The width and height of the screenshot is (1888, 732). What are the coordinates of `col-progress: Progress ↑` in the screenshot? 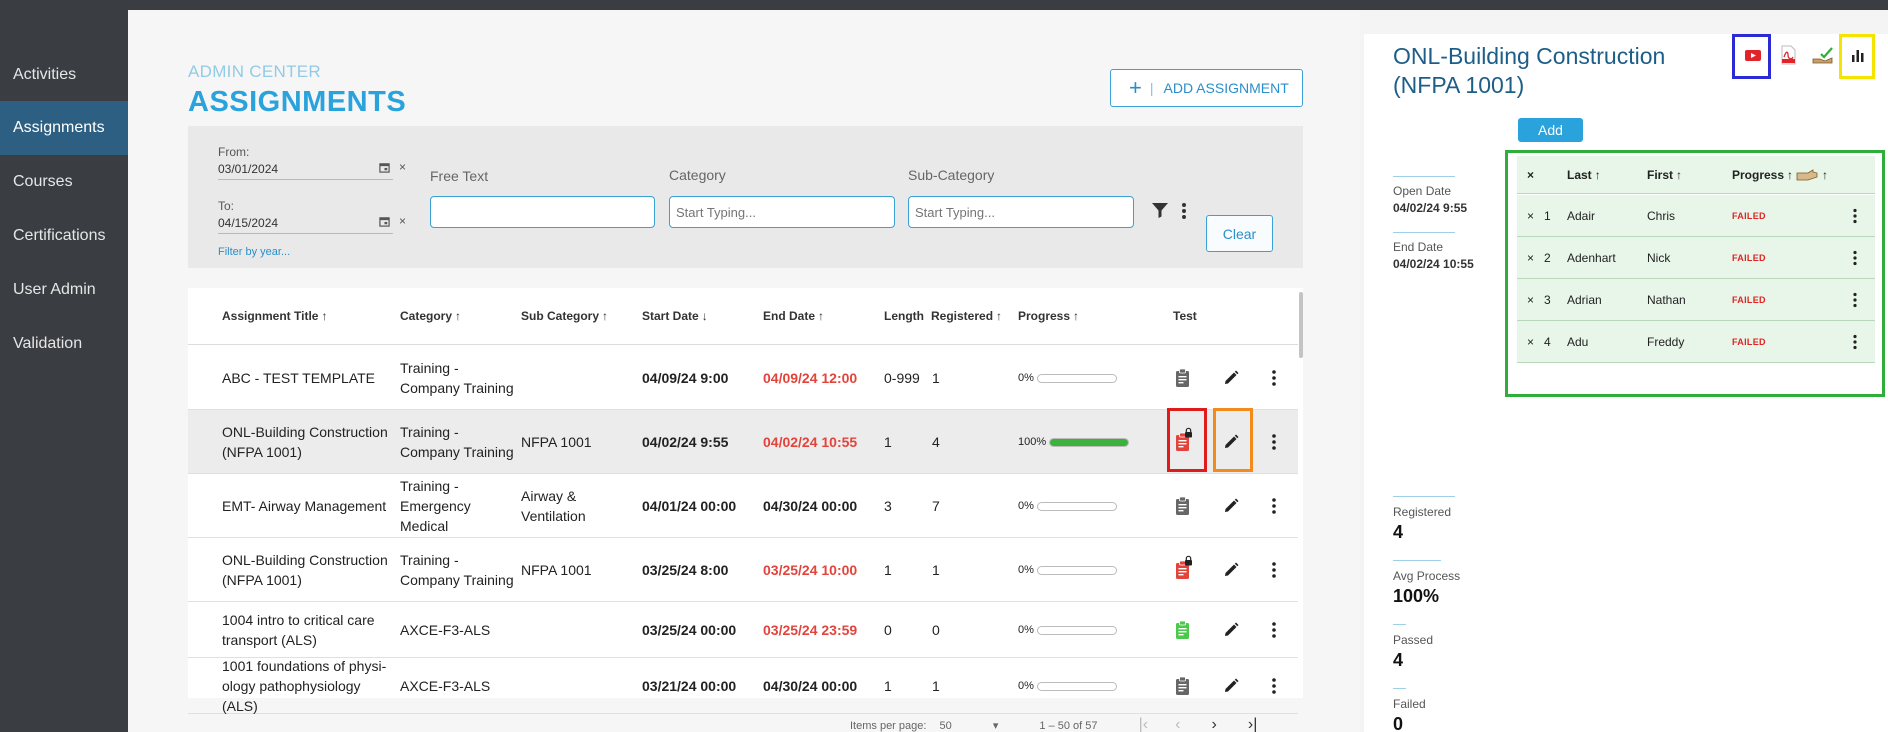 It's located at (1048, 316).